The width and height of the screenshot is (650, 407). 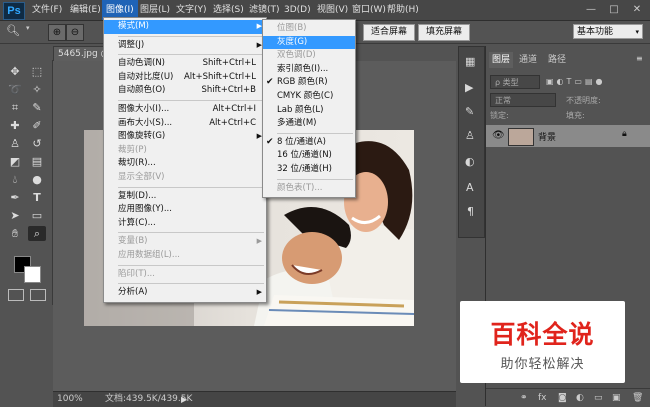 What do you see at coordinates (639, 58) in the screenshot?
I see `panel-menu-icon: ≡` at bounding box center [639, 58].